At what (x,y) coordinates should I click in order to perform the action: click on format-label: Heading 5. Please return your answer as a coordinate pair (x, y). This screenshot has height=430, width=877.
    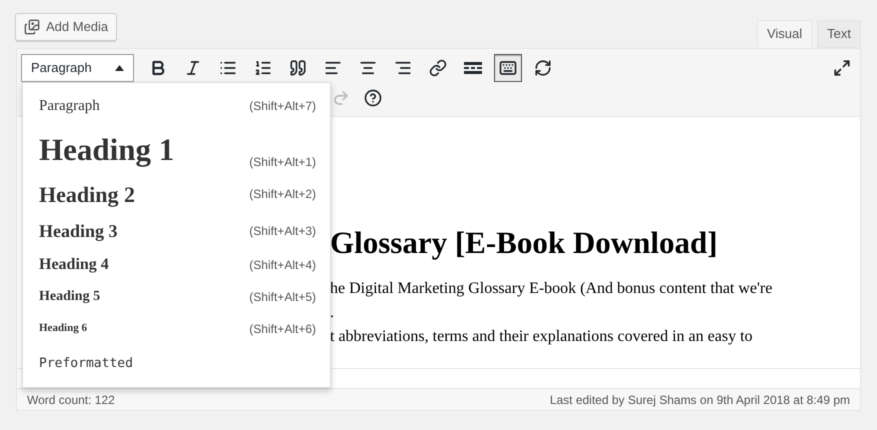
    Looking at the image, I should click on (69, 297).